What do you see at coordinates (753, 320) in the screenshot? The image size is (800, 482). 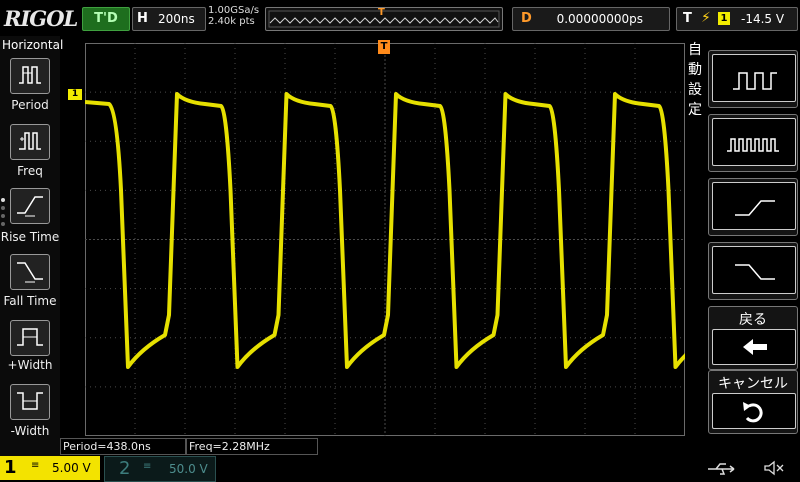 I see `back-label: 戻る` at bounding box center [753, 320].